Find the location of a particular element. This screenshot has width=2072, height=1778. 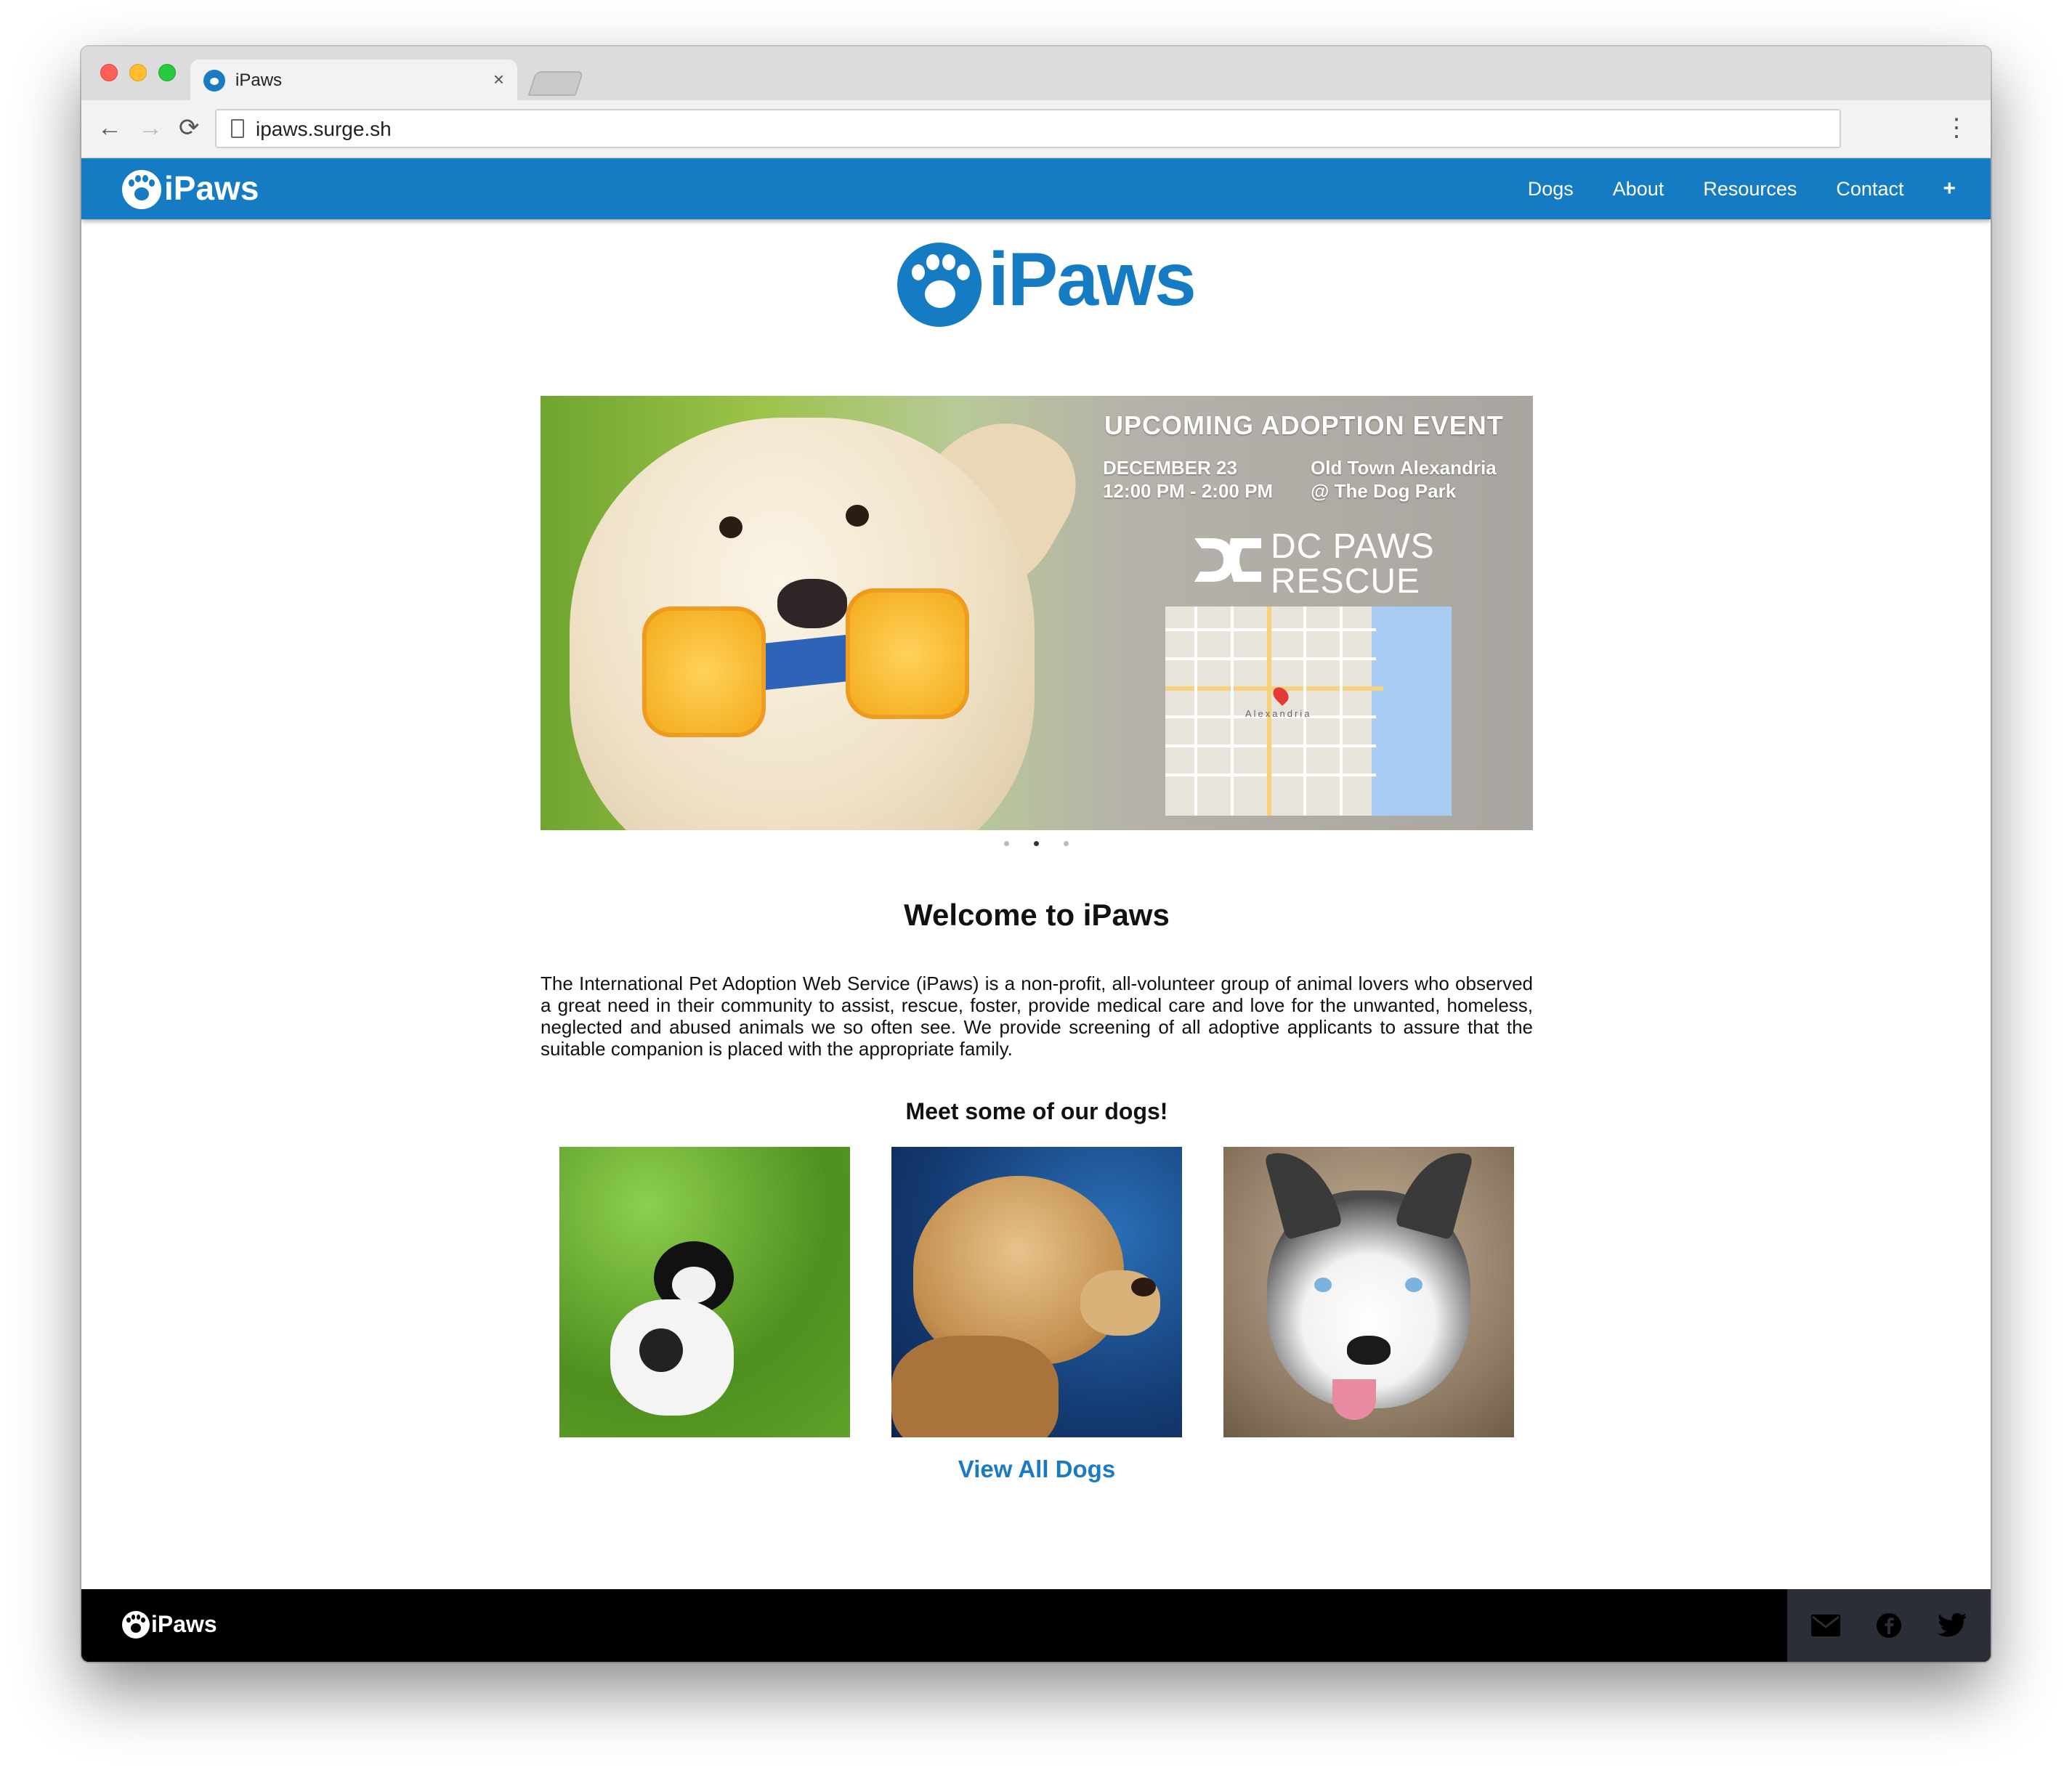

dog2-nose is located at coordinates (1143, 1287).